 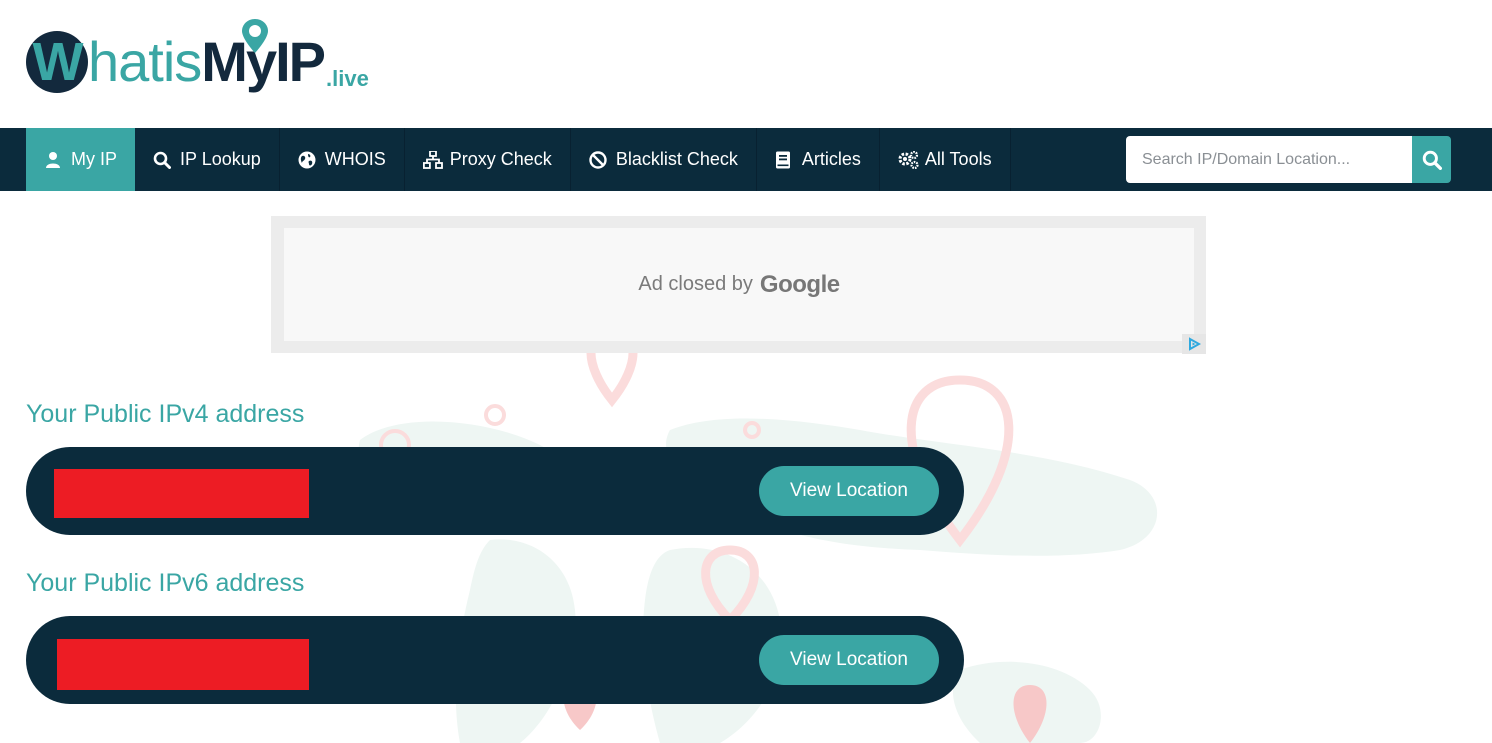 I want to click on ipv4-view-location-button: View Location, so click(x=849, y=491).